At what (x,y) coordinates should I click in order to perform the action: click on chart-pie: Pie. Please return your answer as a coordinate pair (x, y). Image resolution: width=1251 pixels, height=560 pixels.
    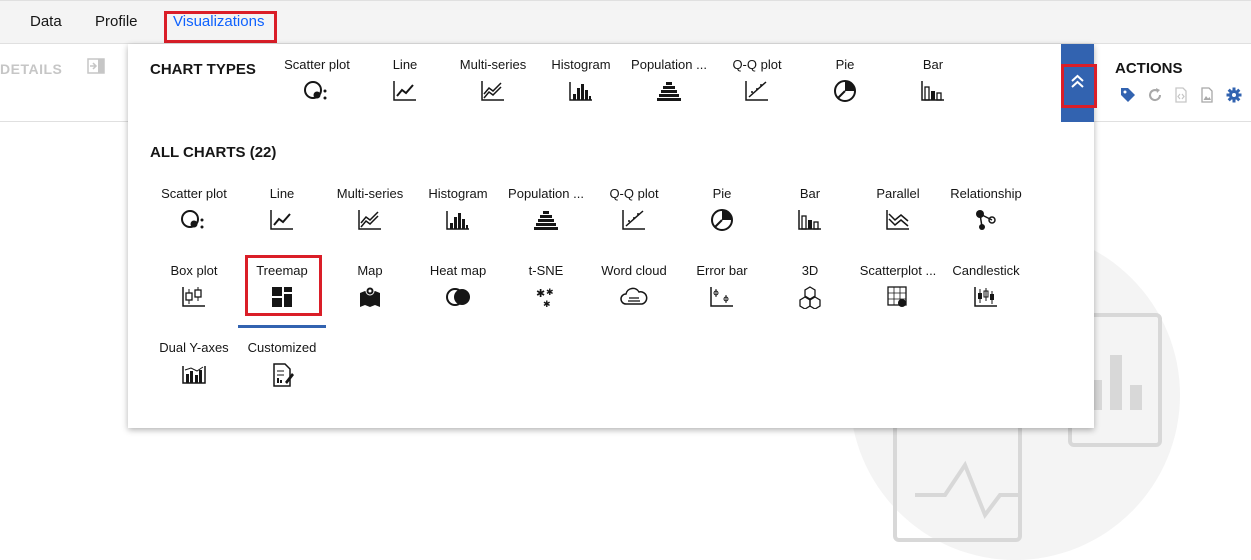
    Looking at the image, I should click on (722, 216).